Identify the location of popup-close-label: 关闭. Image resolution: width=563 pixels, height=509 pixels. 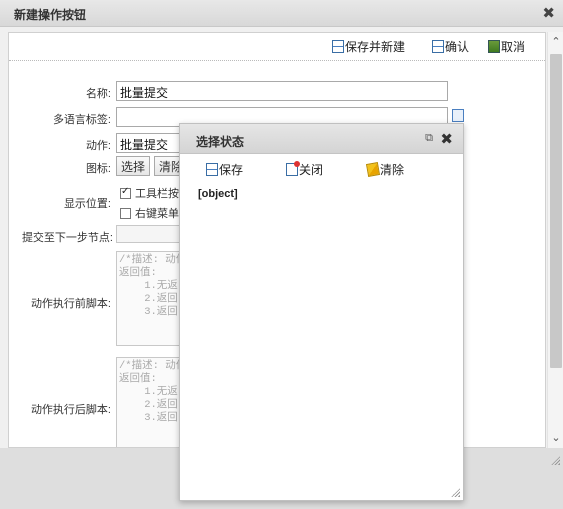
(311, 170).